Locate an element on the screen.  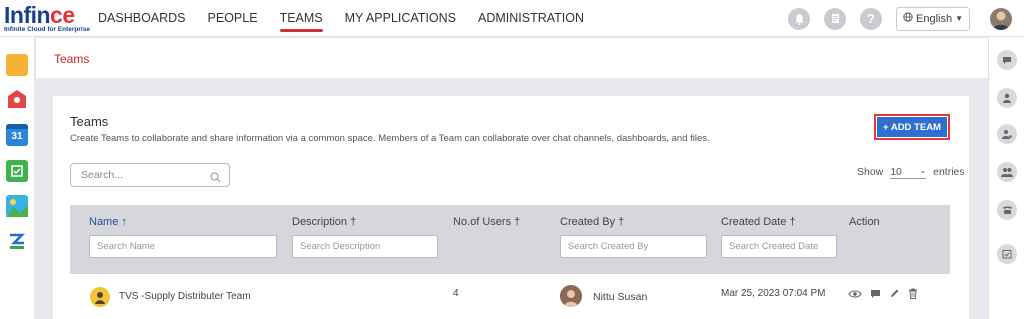
filter-created-by-input: Search Created By is located at coordinates (633, 246).